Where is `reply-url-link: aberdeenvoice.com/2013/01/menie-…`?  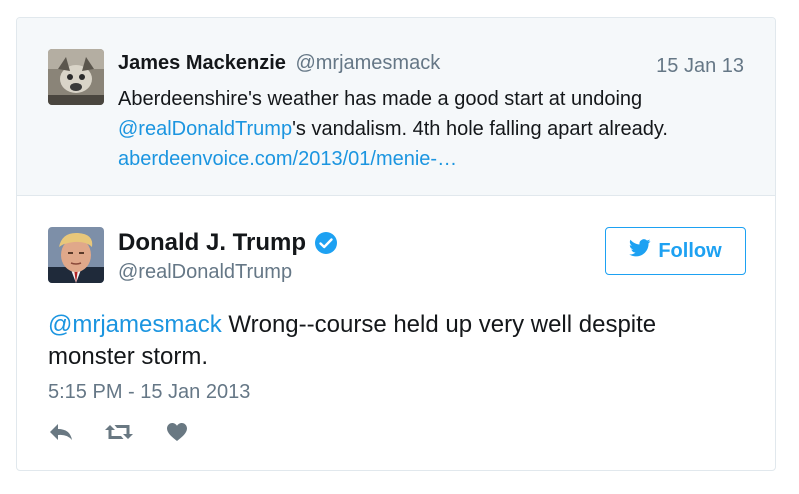 reply-url-link: aberdeenvoice.com/2013/01/menie-… is located at coordinates (287, 159).